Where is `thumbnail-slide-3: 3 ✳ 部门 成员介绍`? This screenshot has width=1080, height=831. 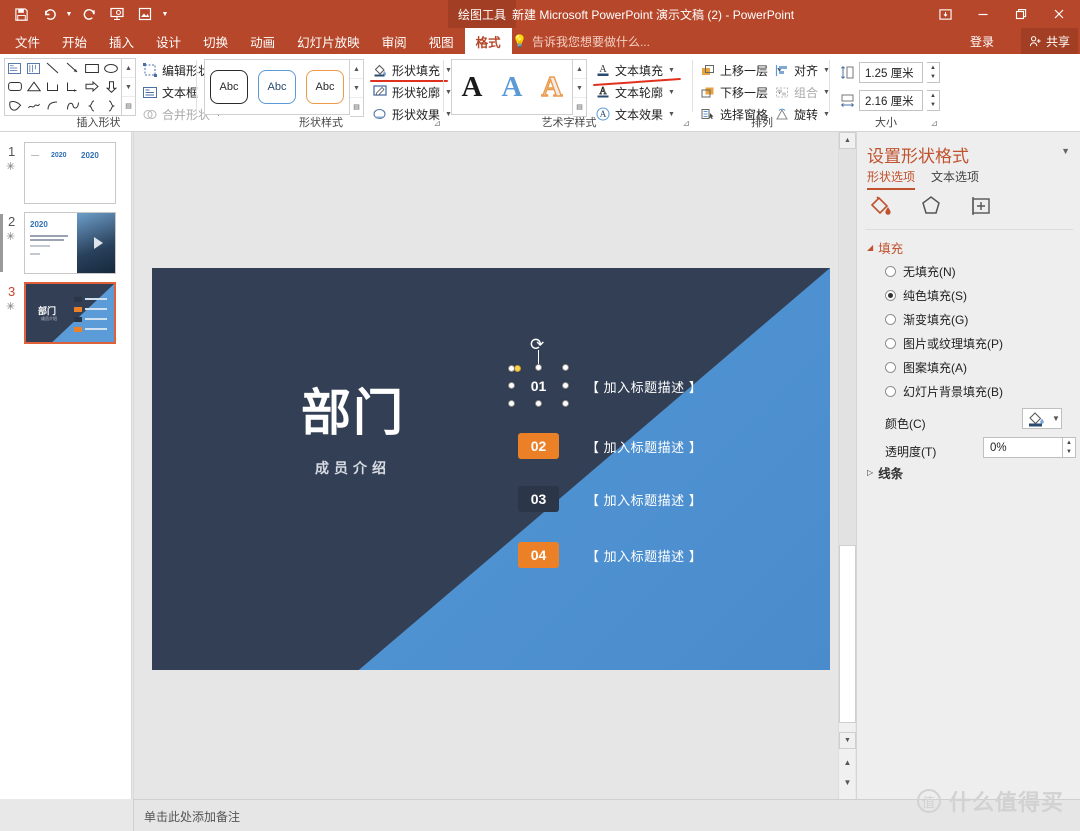
thumbnail-slide-3: 3 ✳ 部门 成员介绍 is located at coordinates (65, 315).